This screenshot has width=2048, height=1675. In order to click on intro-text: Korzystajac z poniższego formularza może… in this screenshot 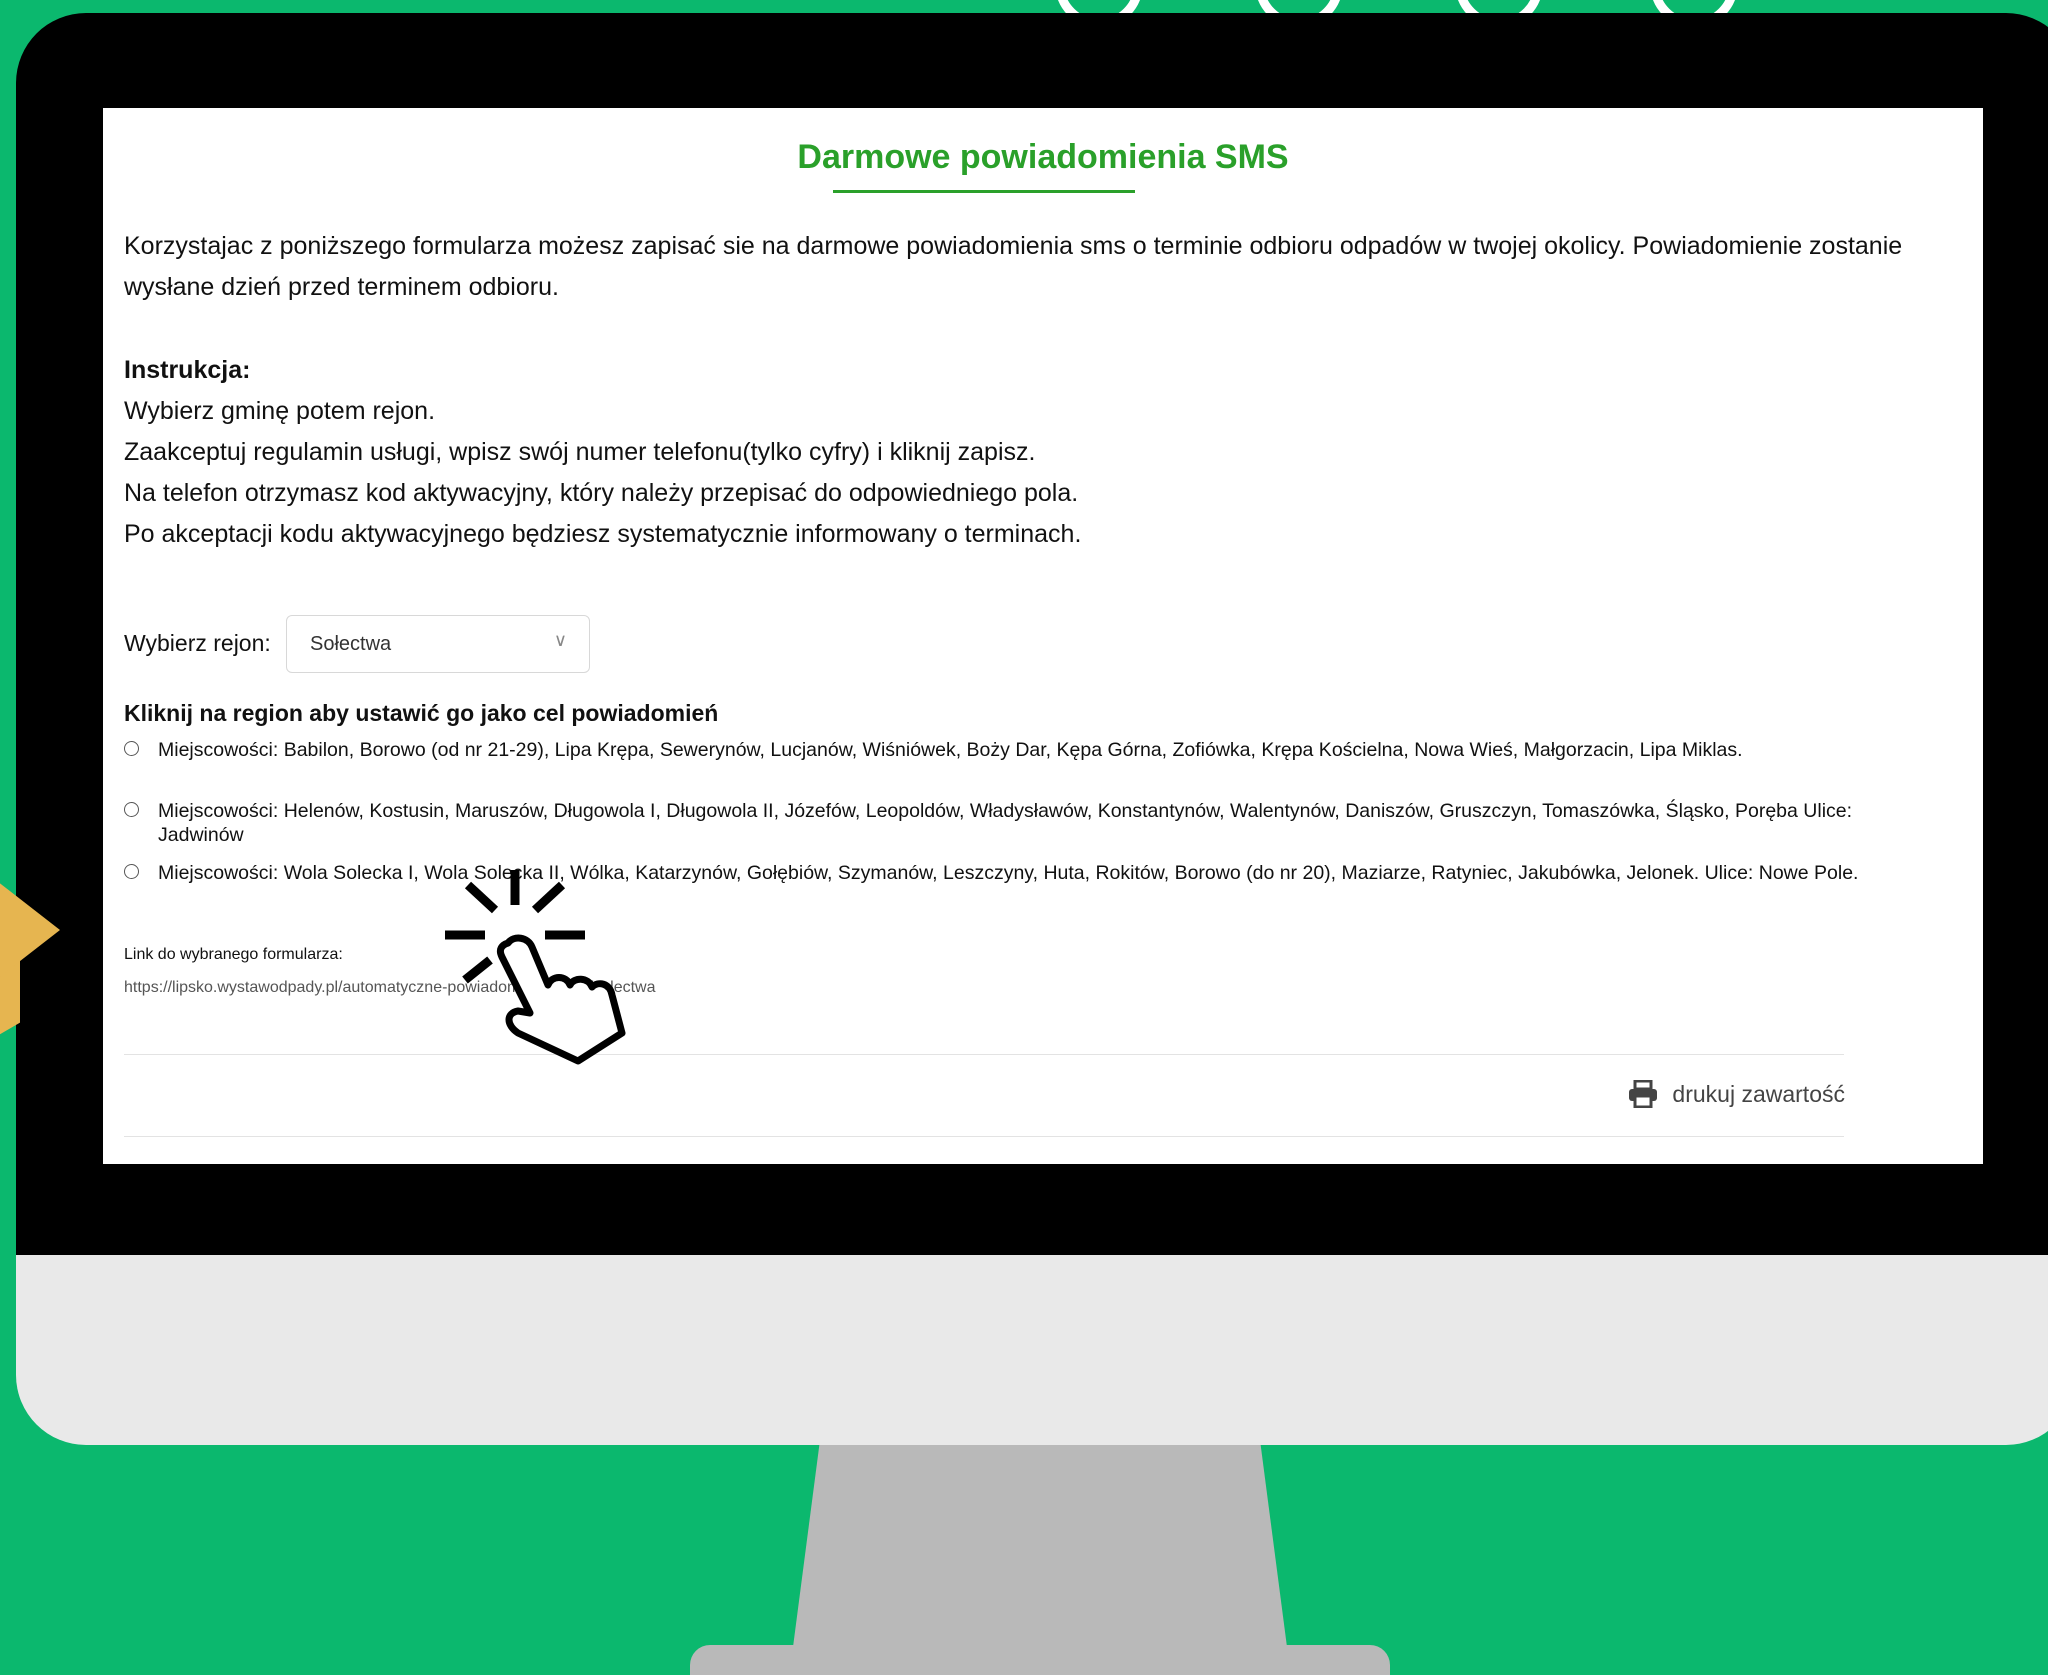, I will do `click(1013, 266)`.